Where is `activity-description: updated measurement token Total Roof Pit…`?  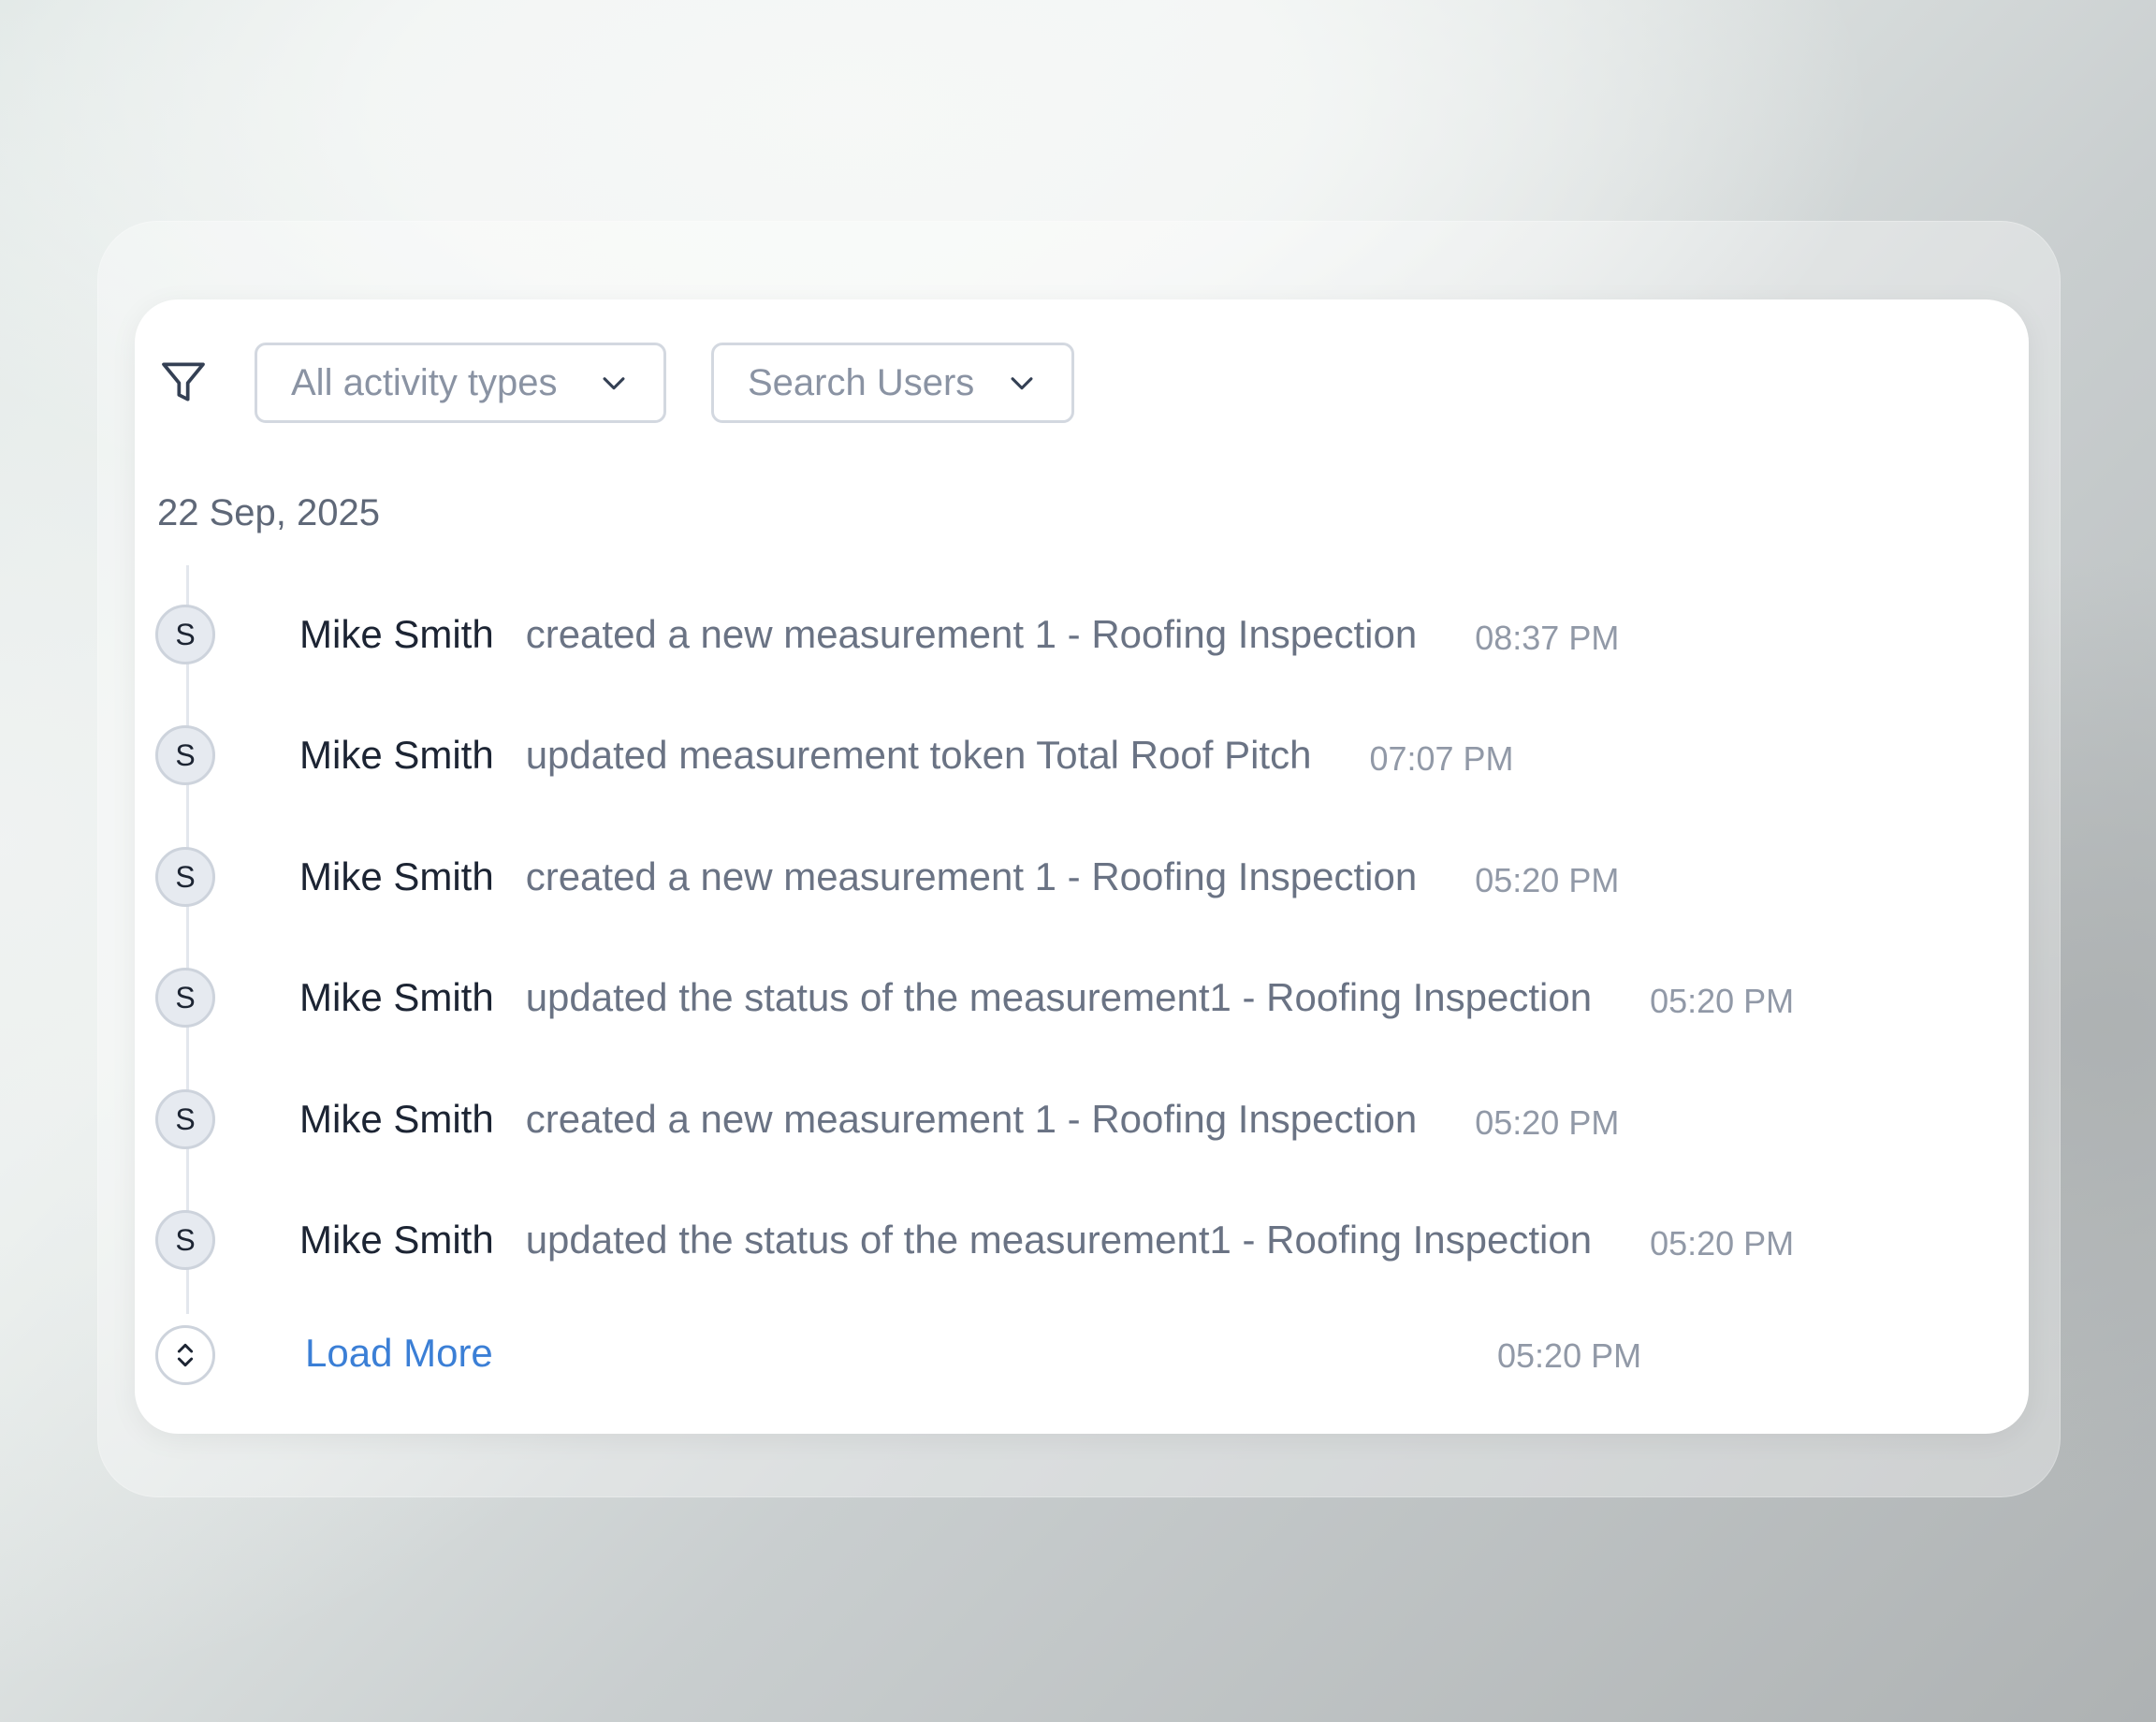
activity-description: updated measurement token Total Roof Pit… is located at coordinates (918, 755).